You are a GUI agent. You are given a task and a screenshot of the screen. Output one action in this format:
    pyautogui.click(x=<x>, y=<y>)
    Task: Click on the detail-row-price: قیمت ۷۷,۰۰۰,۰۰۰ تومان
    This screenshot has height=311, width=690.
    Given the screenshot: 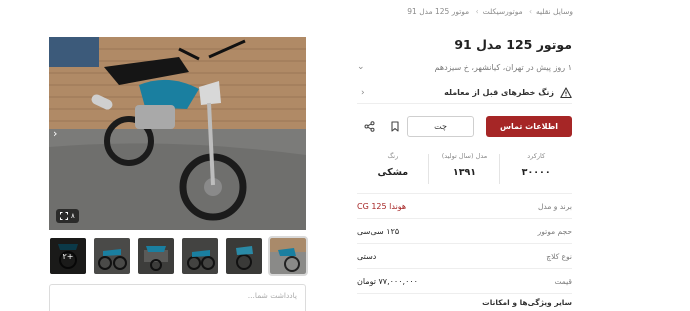 What is the action you would take?
    pyautogui.click(x=464, y=280)
    